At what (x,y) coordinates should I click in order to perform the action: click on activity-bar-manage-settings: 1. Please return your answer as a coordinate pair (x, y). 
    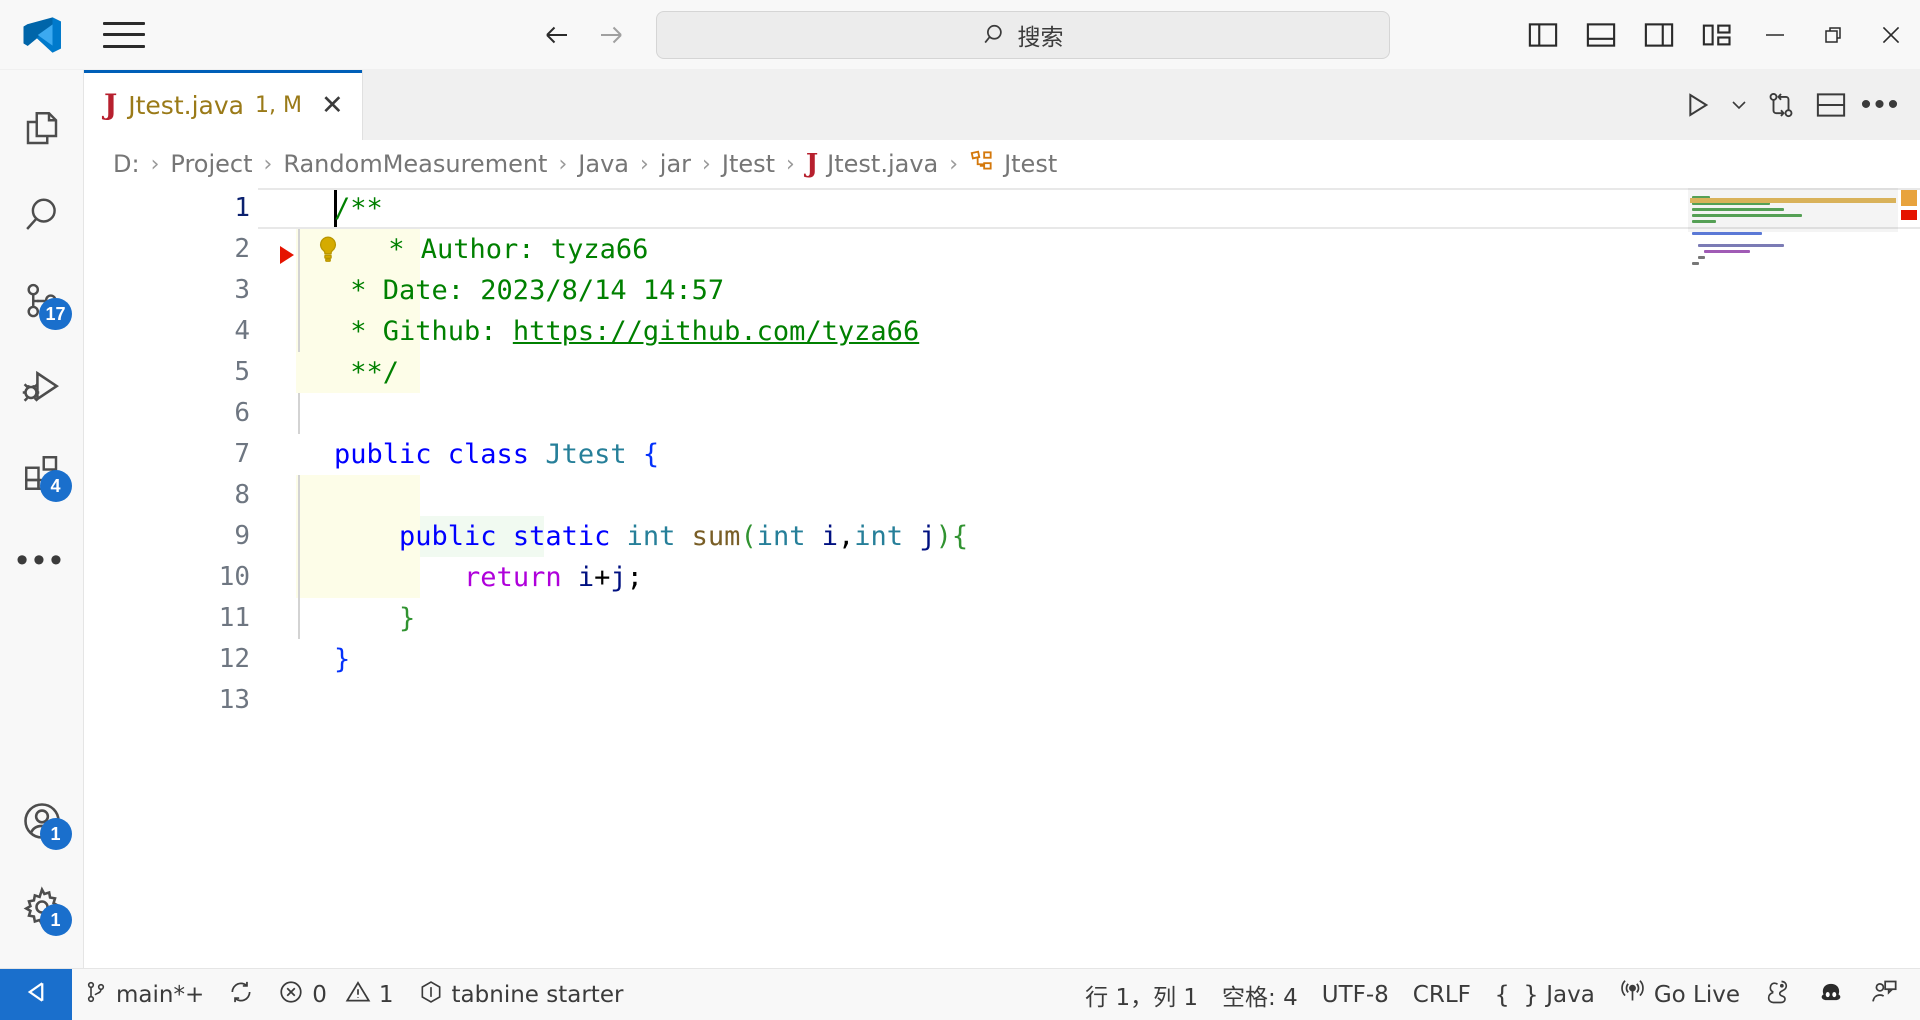
    Looking at the image, I should click on (42, 909).